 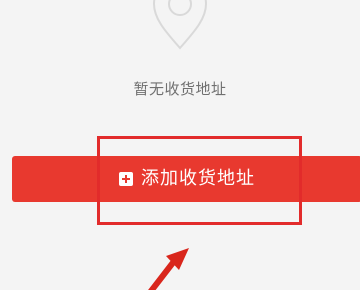 What do you see at coordinates (198, 178) in the screenshot?
I see `add-address-label: 添加收货地址` at bounding box center [198, 178].